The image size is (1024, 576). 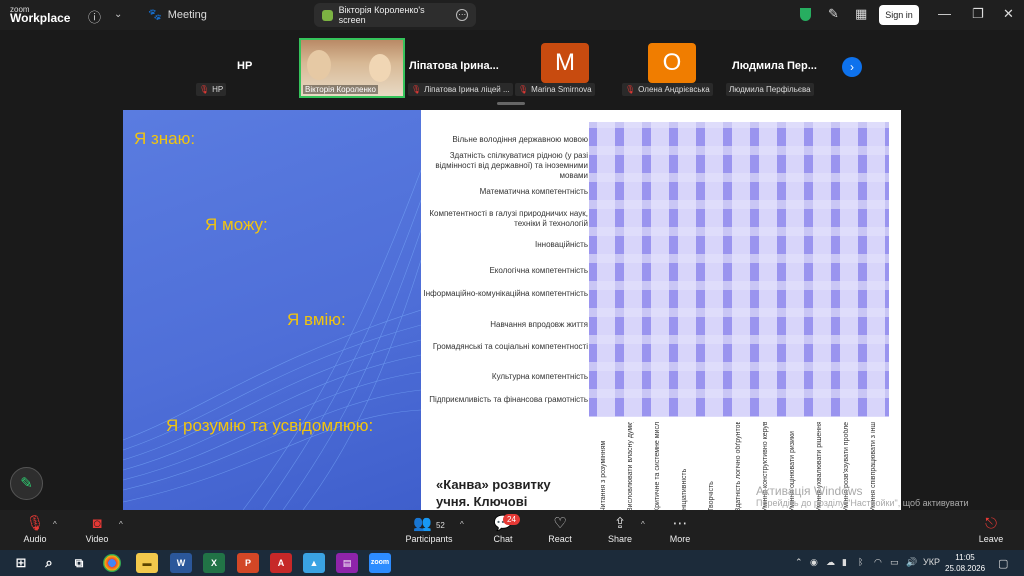 I want to click on volume-icon: 🔊, so click(x=911, y=562).